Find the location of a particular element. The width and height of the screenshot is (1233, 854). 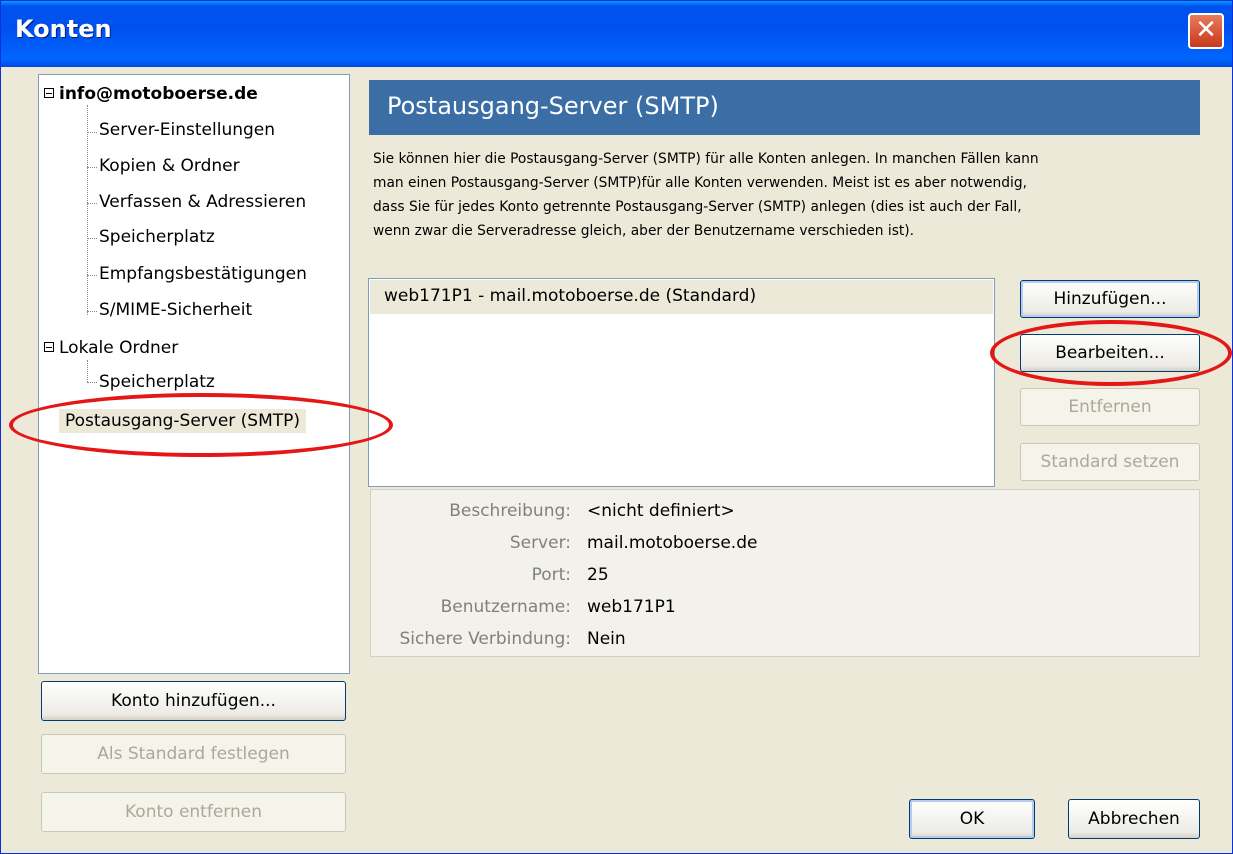

detail-label: Port: is located at coordinates (551, 575).